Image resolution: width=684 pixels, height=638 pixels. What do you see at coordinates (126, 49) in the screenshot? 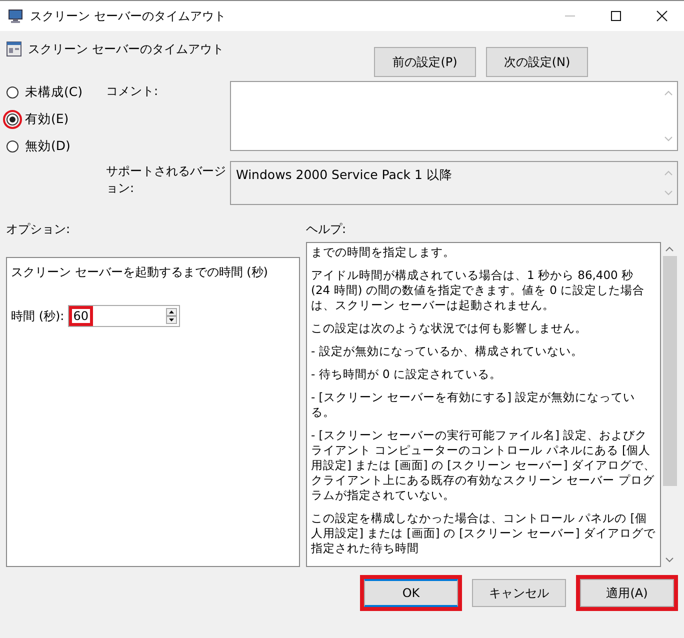
I see `policy-title: スクリーン セーバーのタイムアウト` at bounding box center [126, 49].